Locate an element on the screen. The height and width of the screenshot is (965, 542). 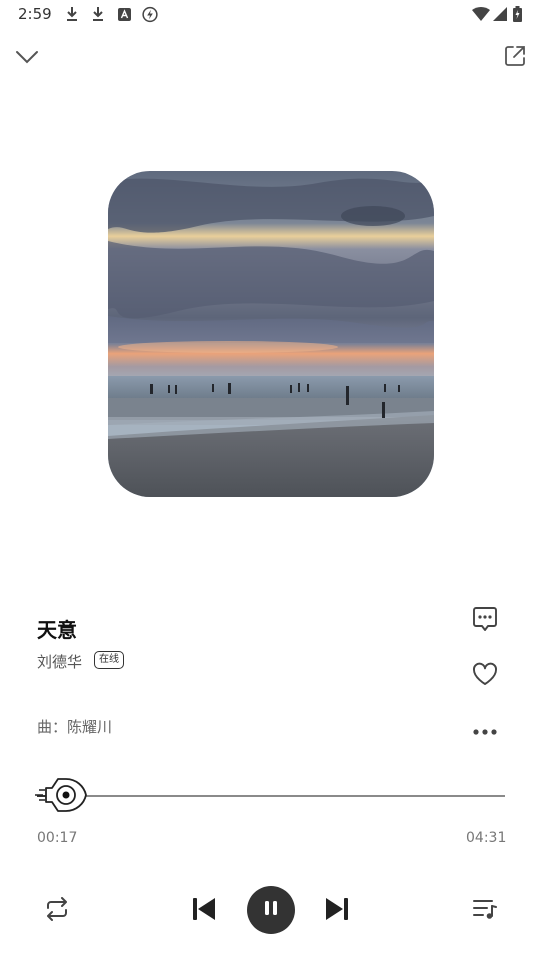
play-pause-button is located at coordinates (271, 910).